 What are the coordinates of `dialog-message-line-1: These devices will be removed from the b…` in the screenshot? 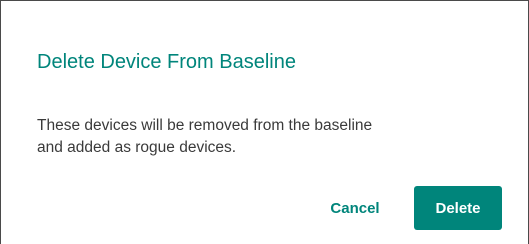 It's located at (205, 125).